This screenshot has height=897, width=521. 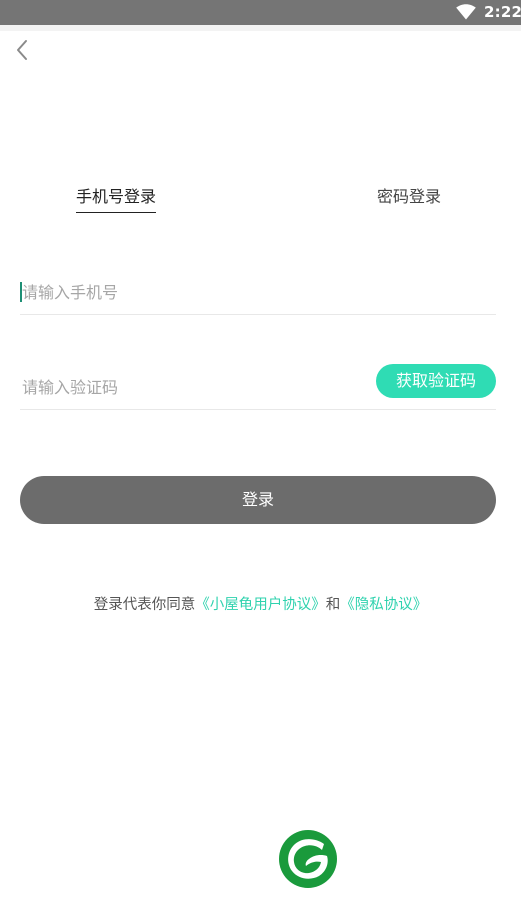 What do you see at coordinates (466, 12) in the screenshot?
I see `wifi-icon` at bounding box center [466, 12].